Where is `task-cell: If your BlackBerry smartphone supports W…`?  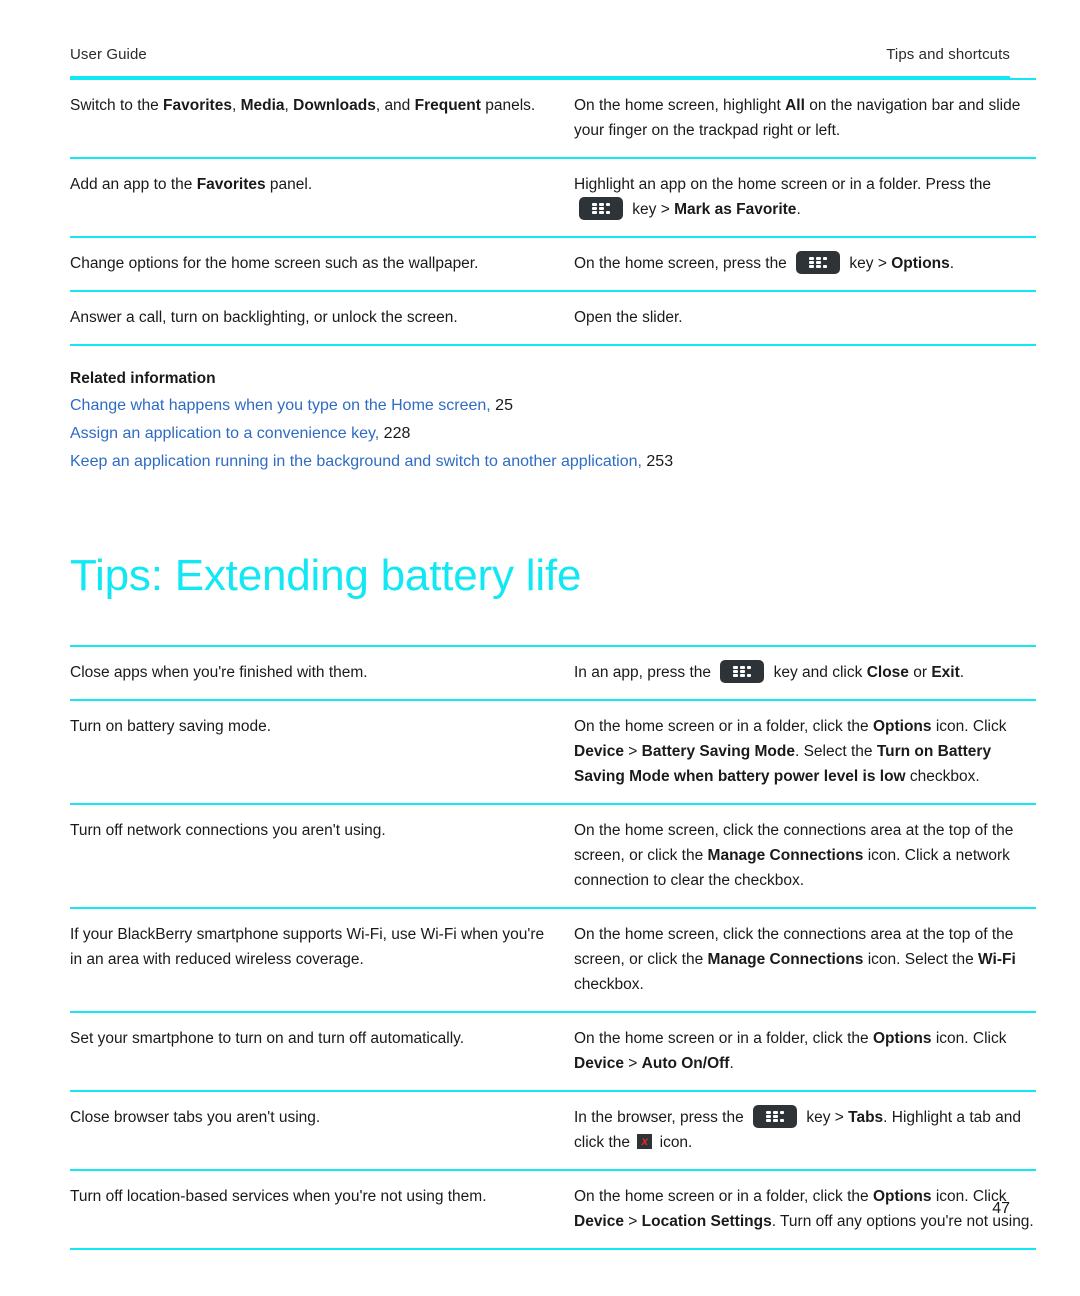
task-cell: If your BlackBerry smartphone supports W… is located at coordinates (317, 960).